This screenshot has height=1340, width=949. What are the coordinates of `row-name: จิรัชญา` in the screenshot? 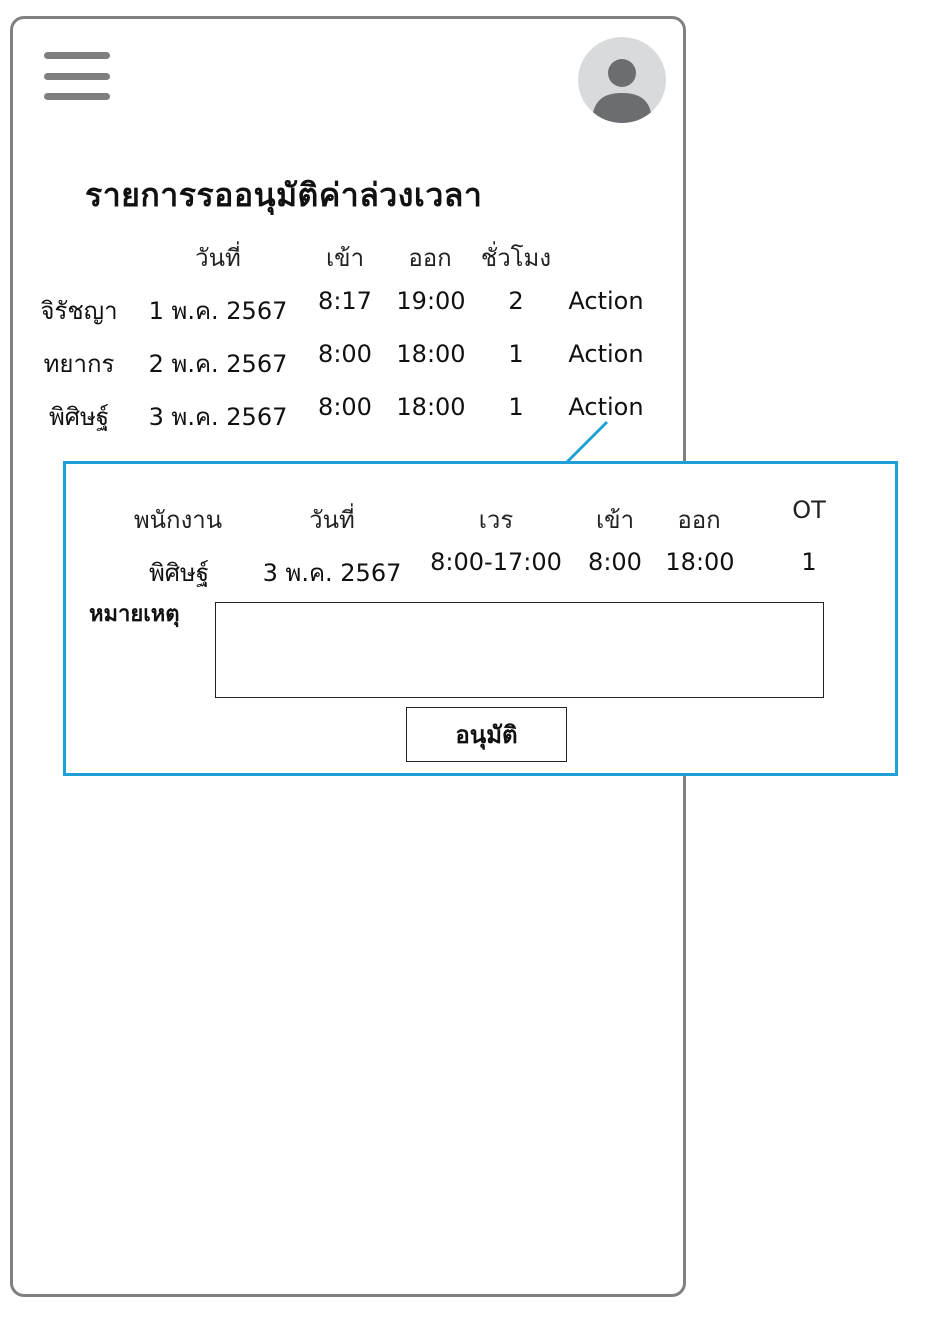 It's located at (79, 311).